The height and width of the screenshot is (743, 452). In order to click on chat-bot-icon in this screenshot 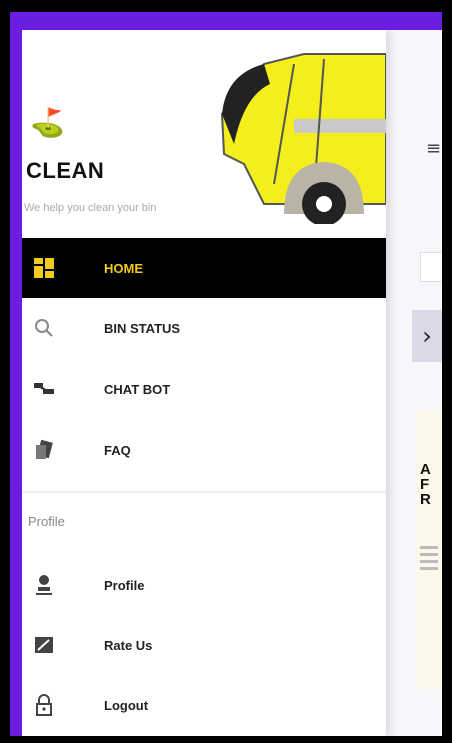, I will do `click(44, 389)`.